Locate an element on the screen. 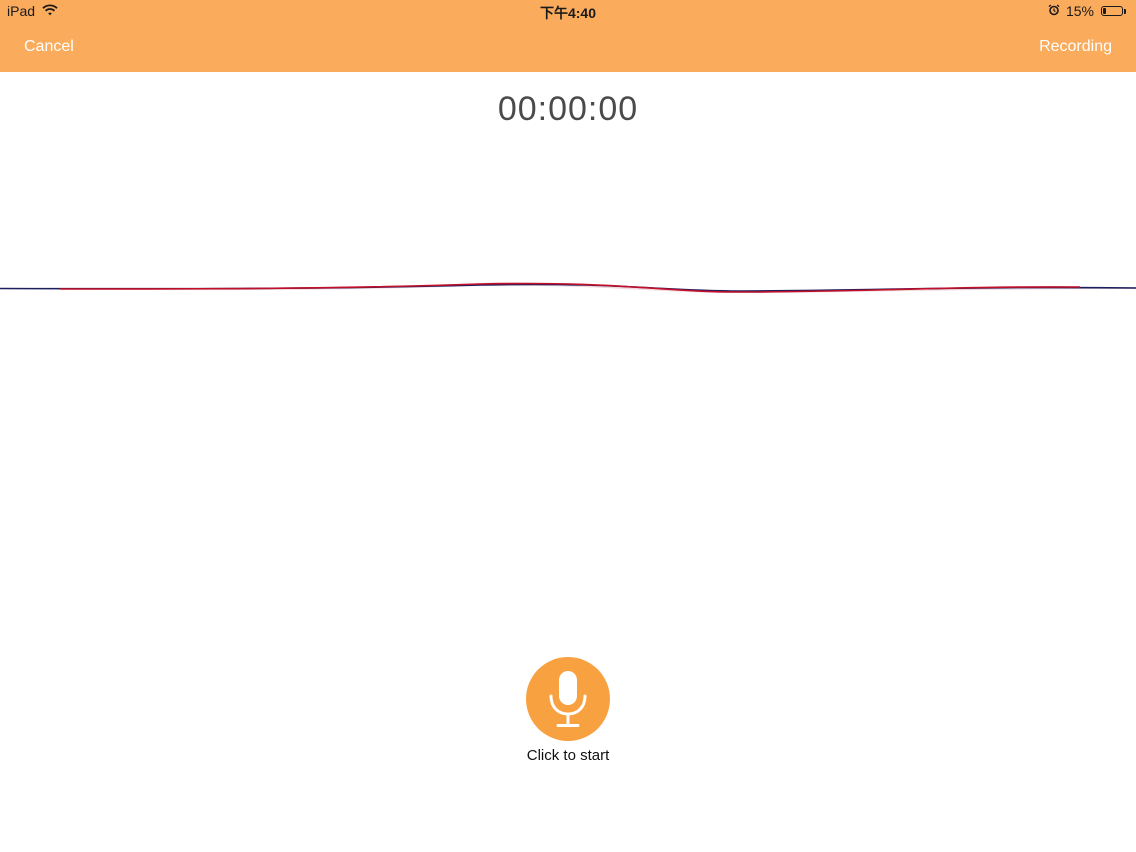 This screenshot has width=1136, height=852. battery-icon is located at coordinates (1112, 11).